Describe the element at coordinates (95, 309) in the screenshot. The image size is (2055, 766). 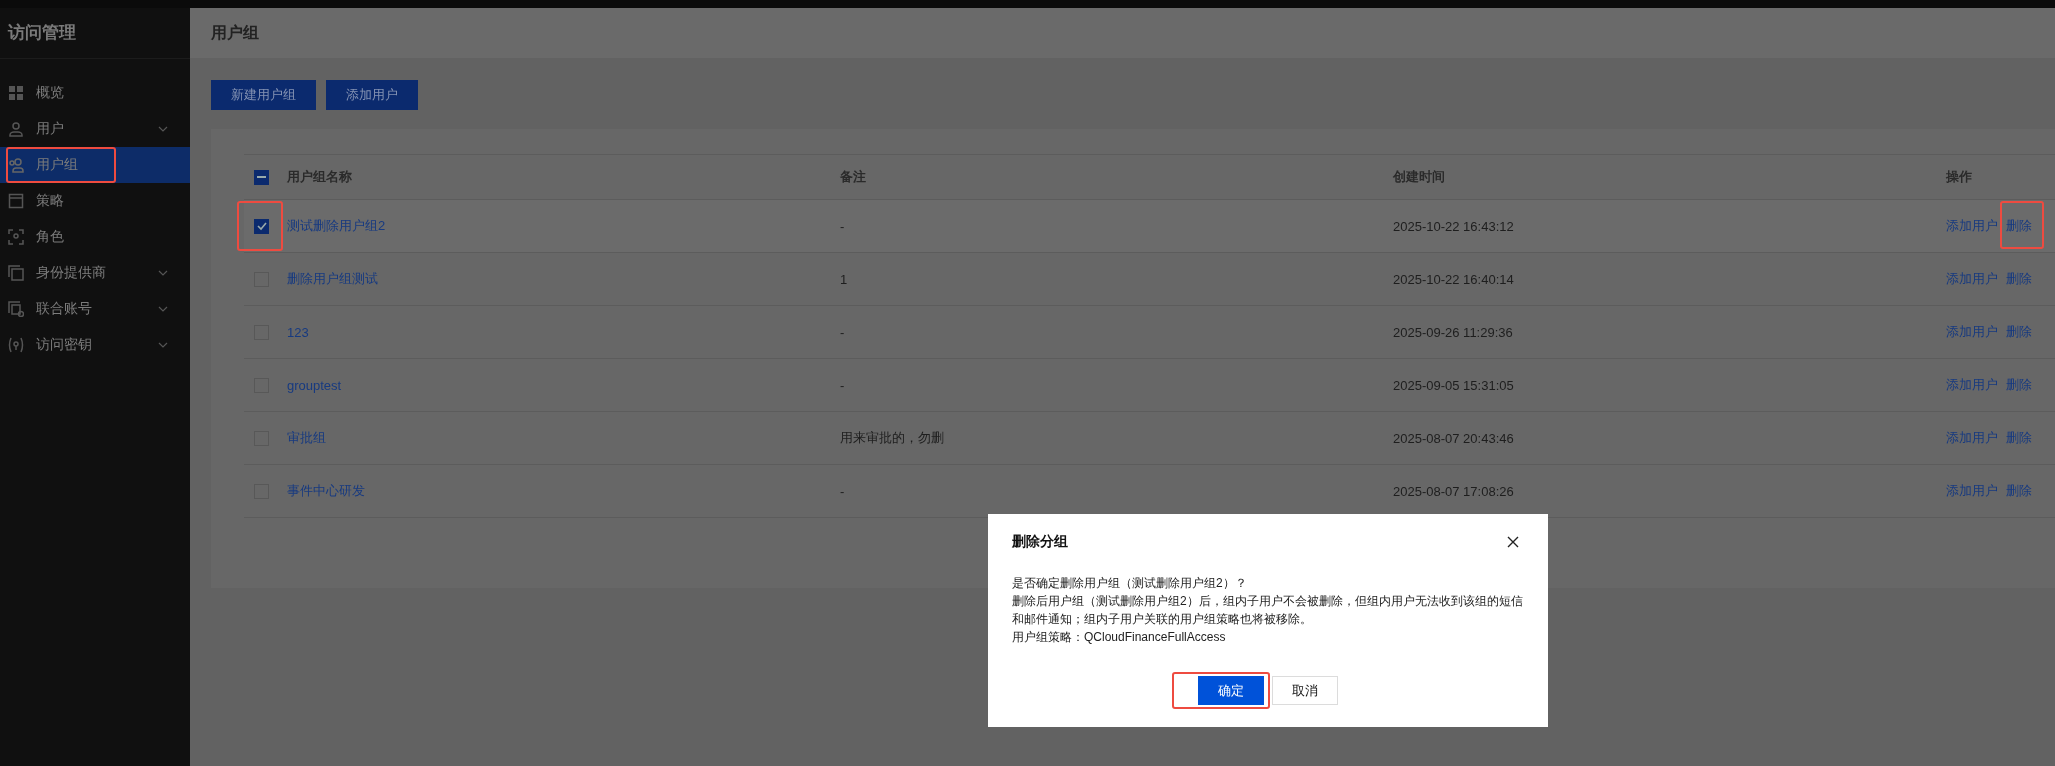
I see `sidebar-item: 联合账号` at that location.